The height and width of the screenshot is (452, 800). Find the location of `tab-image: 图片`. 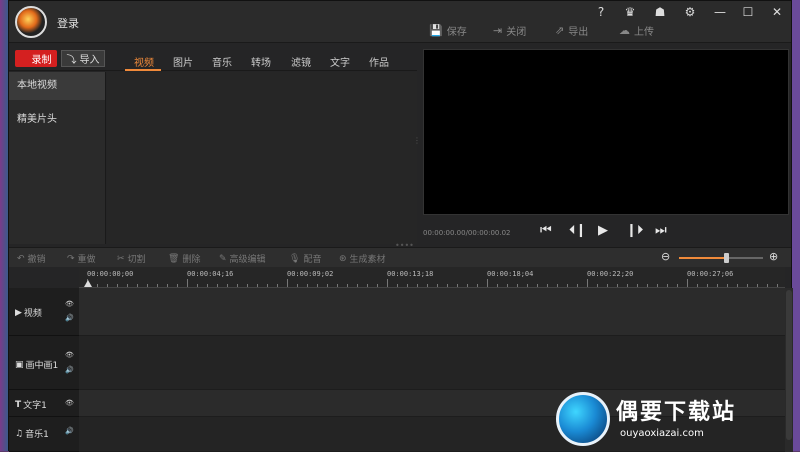

tab-image: 图片 is located at coordinates (183, 61).